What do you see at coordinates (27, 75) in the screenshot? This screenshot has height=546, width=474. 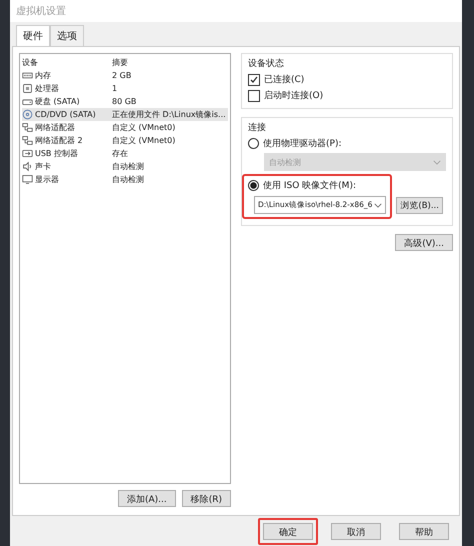 I see `memory-icon` at bounding box center [27, 75].